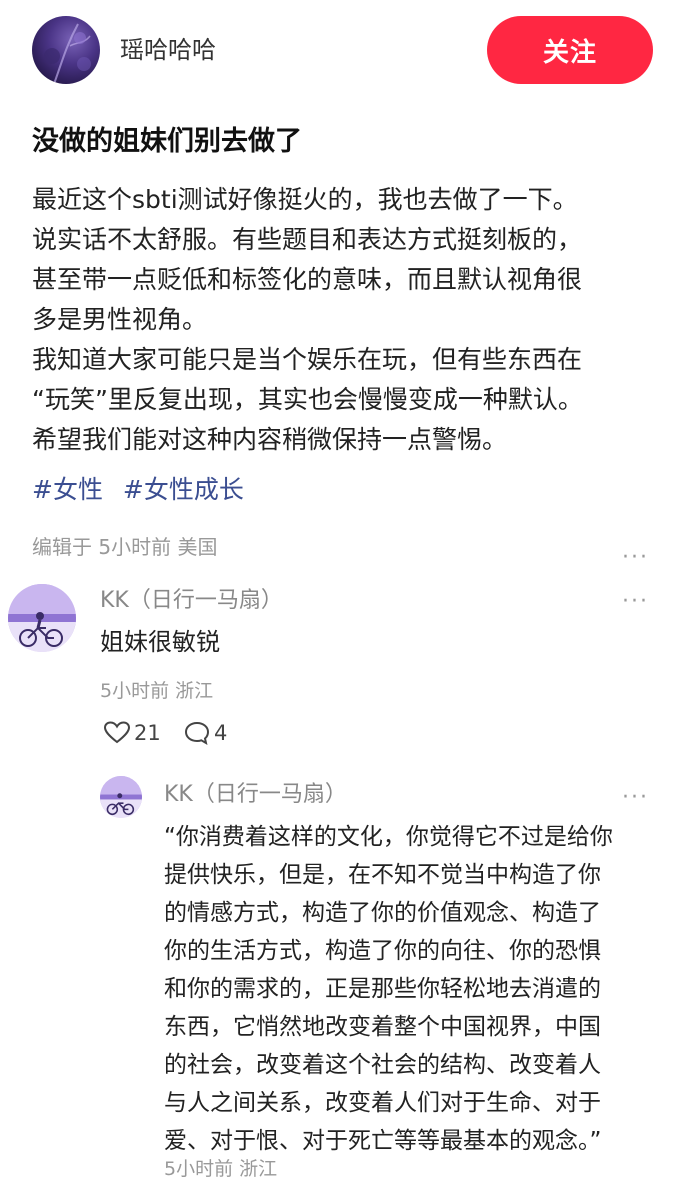 The width and height of the screenshot is (682, 1200). I want to click on post-body-line: 说实话不太舒服。有些题目和表达方式挺刻板的，, so click(307, 239).